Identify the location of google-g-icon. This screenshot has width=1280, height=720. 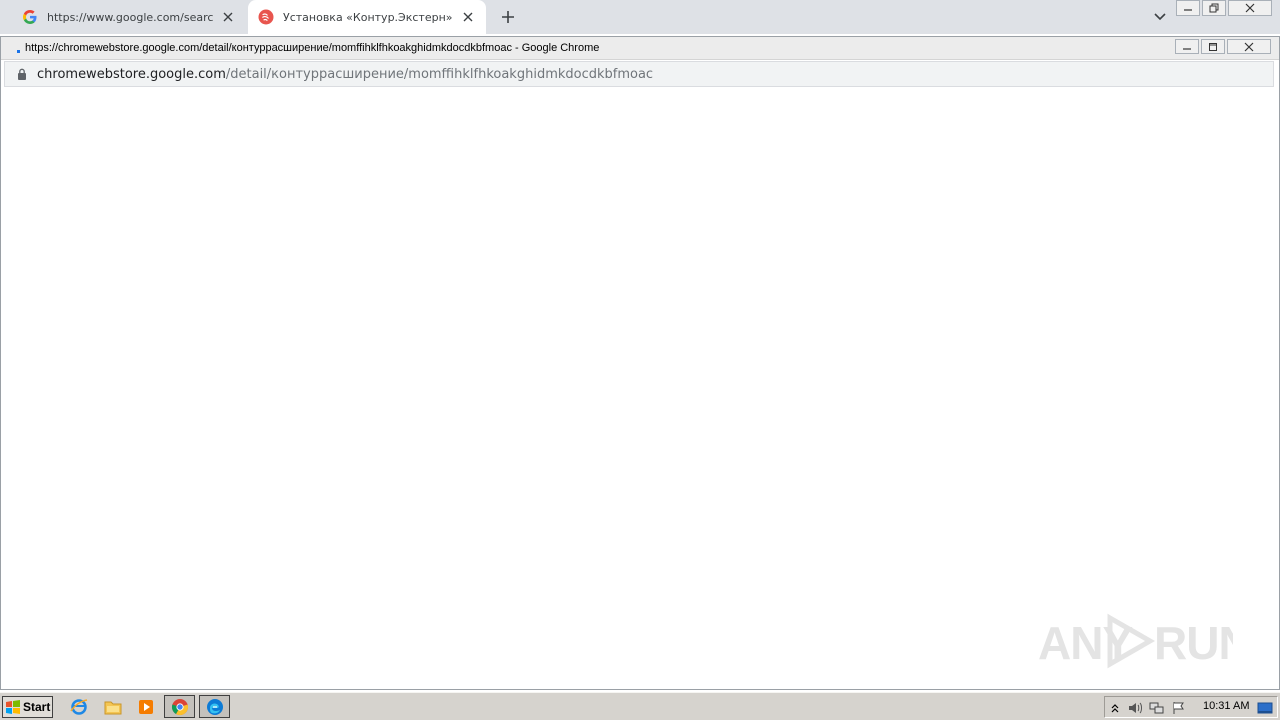
(30, 17).